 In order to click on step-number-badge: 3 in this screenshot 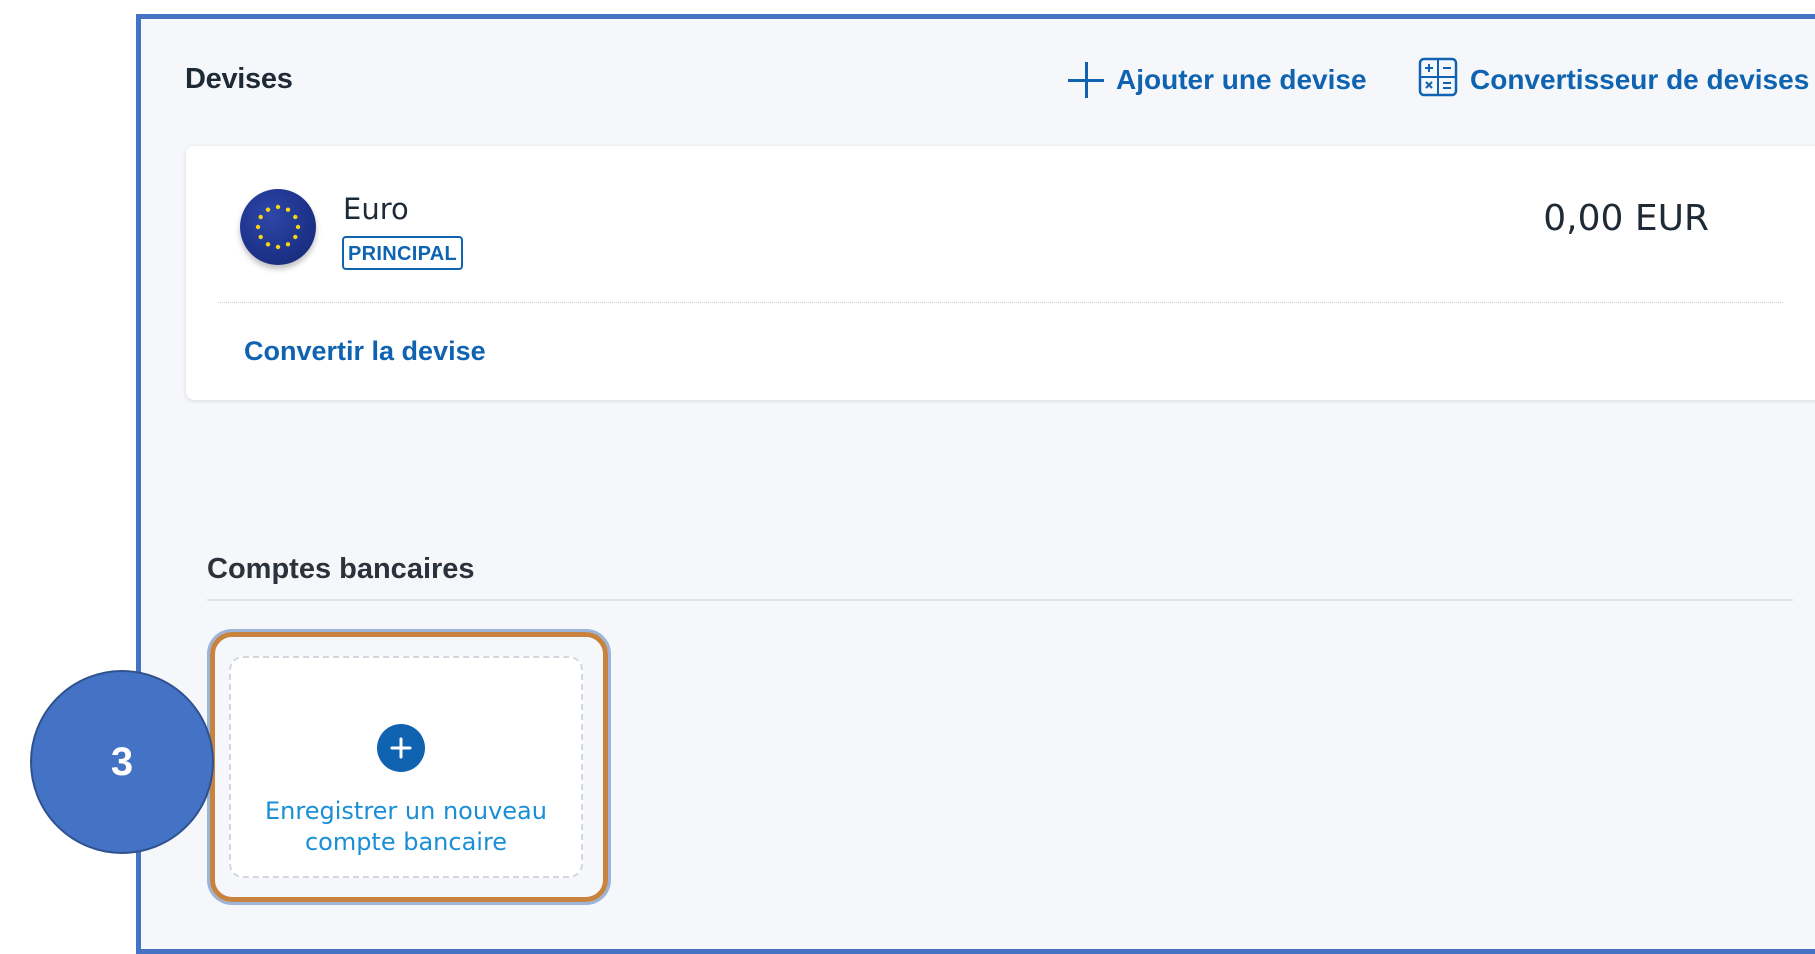, I will do `click(122, 762)`.